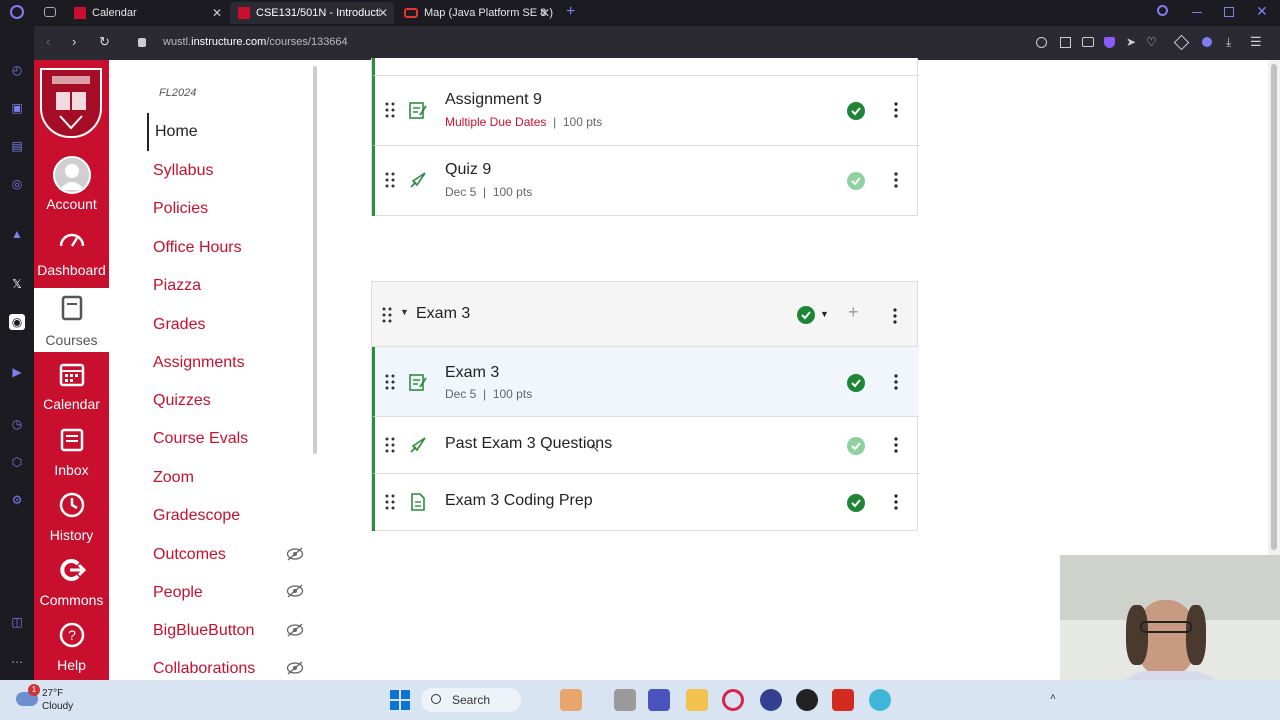 The image size is (1280, 720). I want to click on twitch-icon: ▤, so click(17, 146).